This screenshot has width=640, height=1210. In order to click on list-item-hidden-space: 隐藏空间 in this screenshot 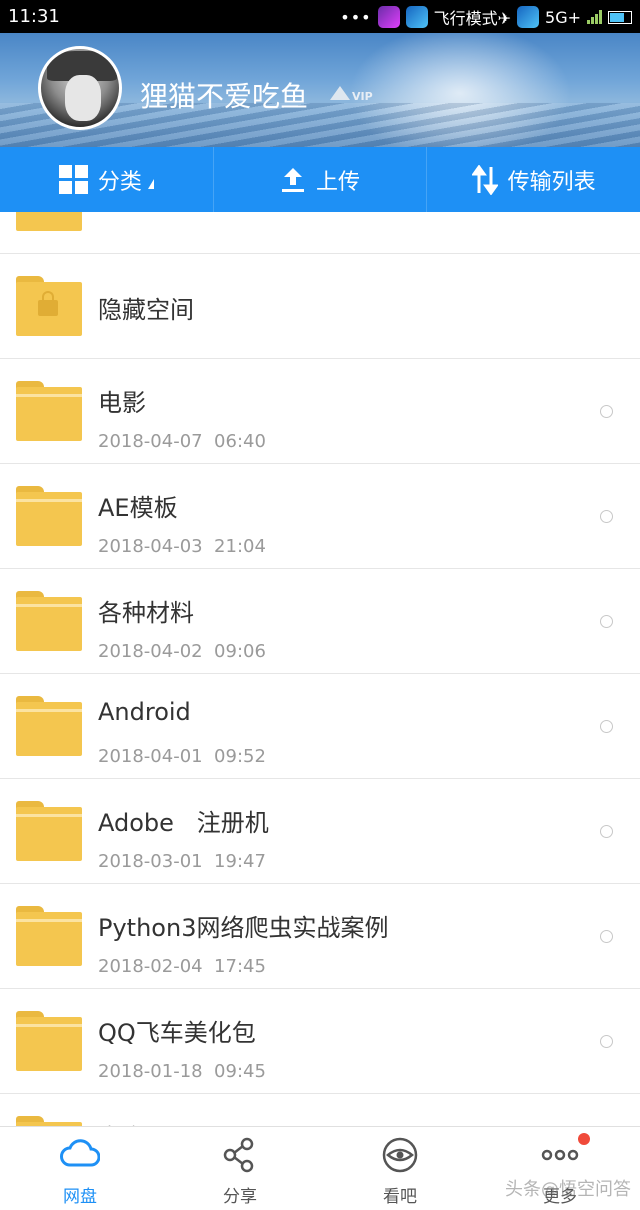, I will do `click(320, 306)`.